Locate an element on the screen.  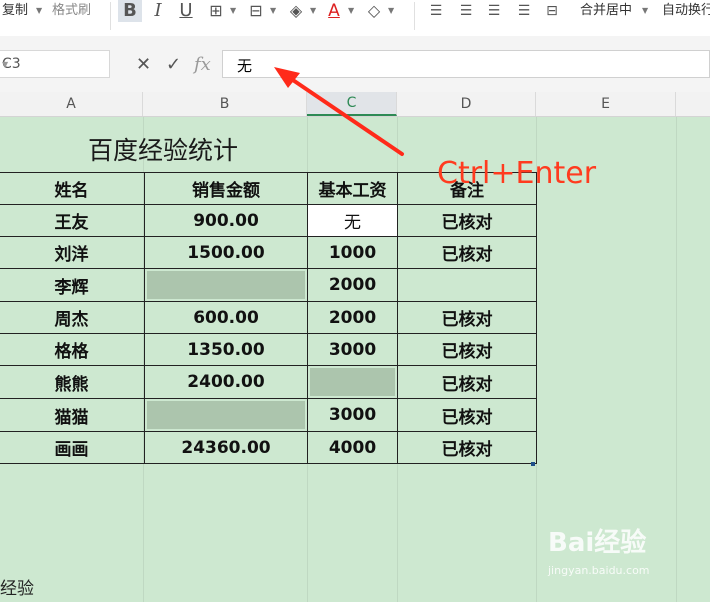
watermark-url: jingyan.baidu.com is located at coordinates (599, 570).